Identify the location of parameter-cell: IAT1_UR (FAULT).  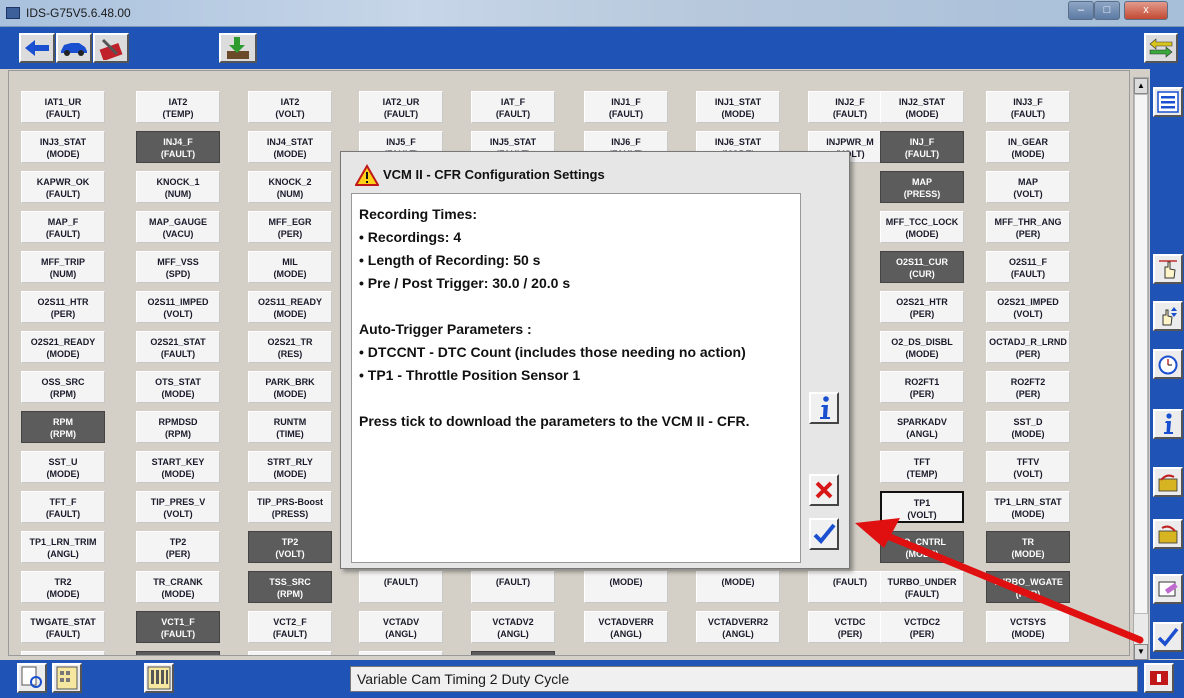
(63, 107).